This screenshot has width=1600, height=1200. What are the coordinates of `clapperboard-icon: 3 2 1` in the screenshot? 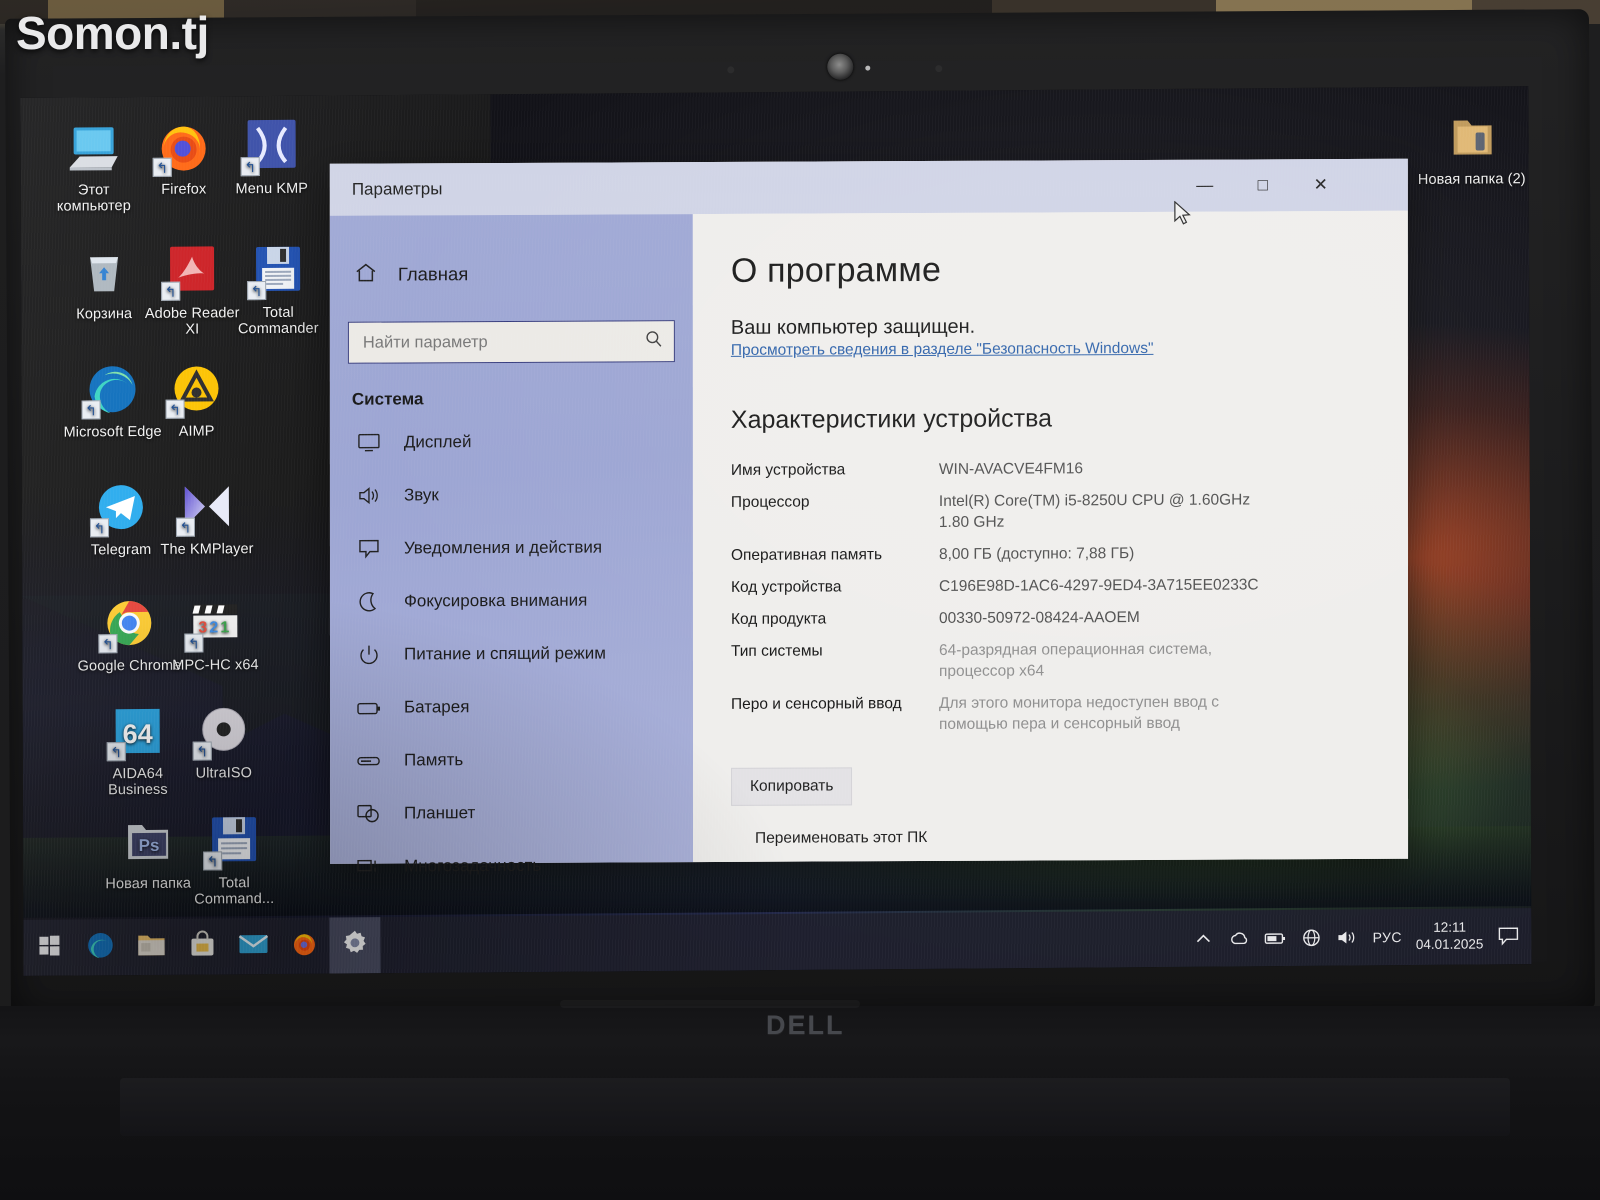 It's located at (213, 623).